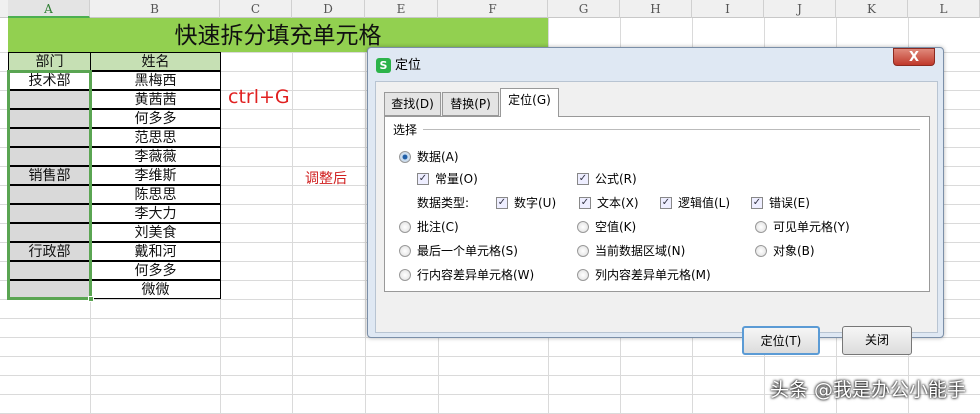  Describe the element at coordinates (259, 97) in the screenshot. I see `shortcut-note: ctrl+G` at that location.